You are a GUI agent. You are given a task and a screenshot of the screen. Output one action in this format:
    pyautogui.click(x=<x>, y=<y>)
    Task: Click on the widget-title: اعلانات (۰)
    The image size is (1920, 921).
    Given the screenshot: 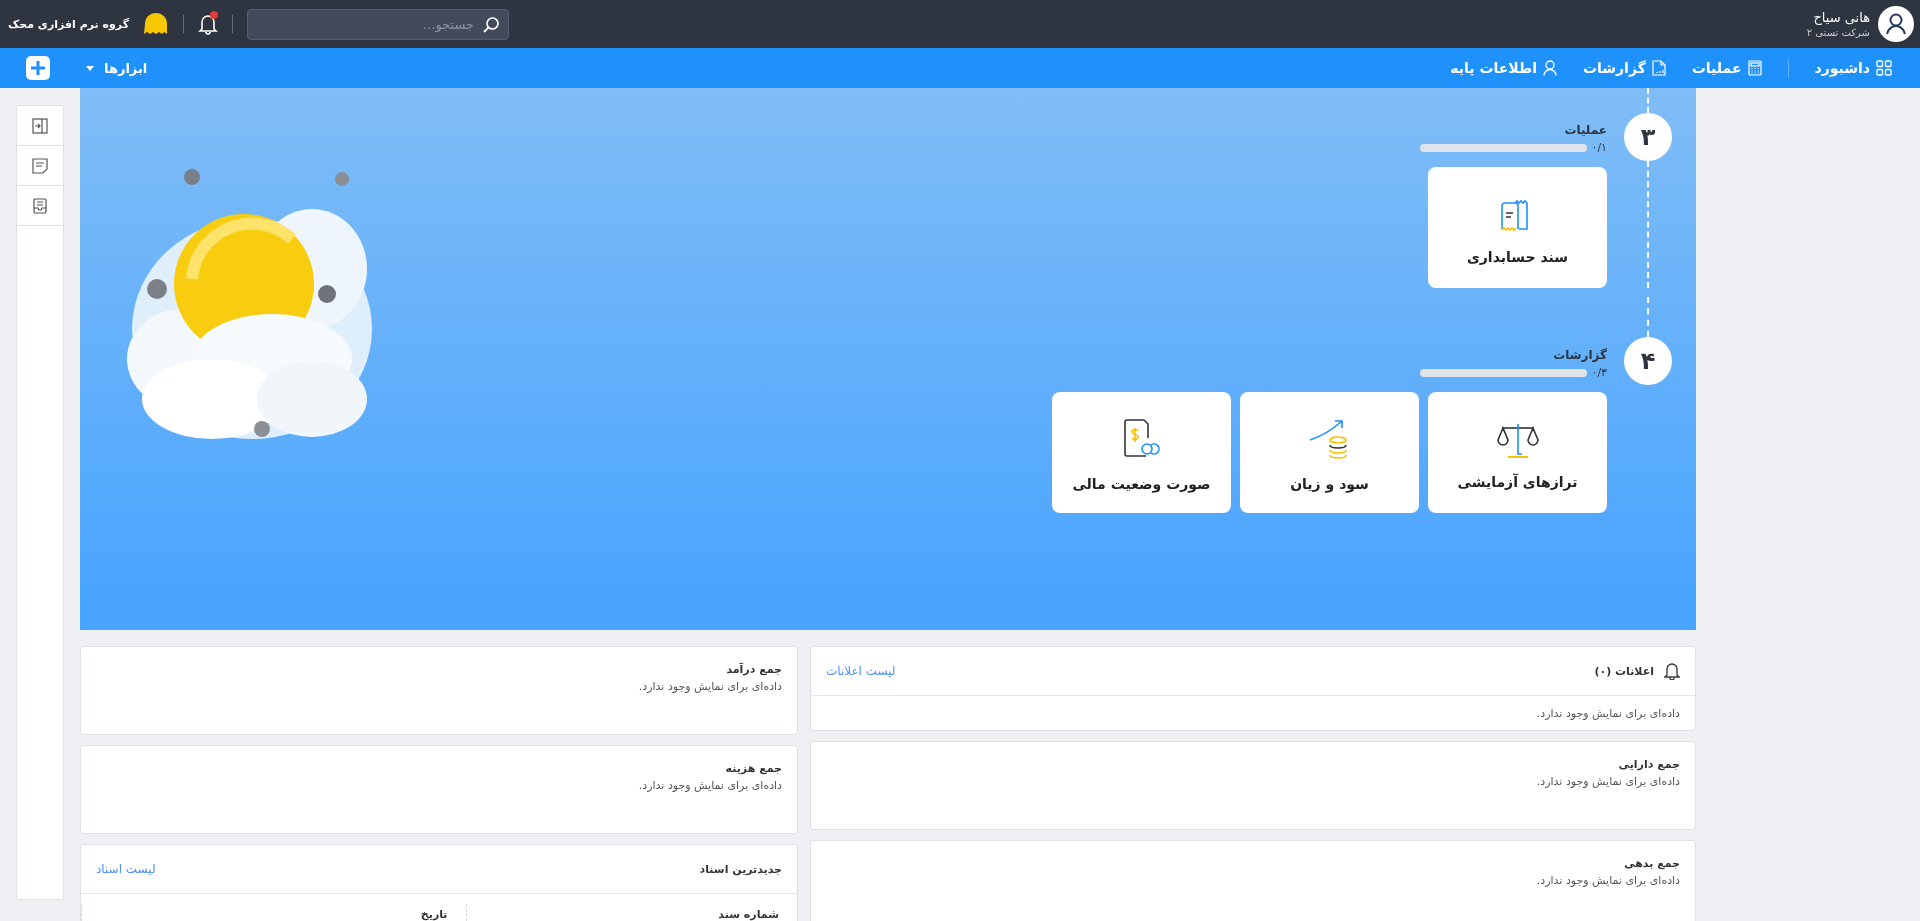 What is the action you would take?
    pyautogui.click(x=1624, y=671)
    